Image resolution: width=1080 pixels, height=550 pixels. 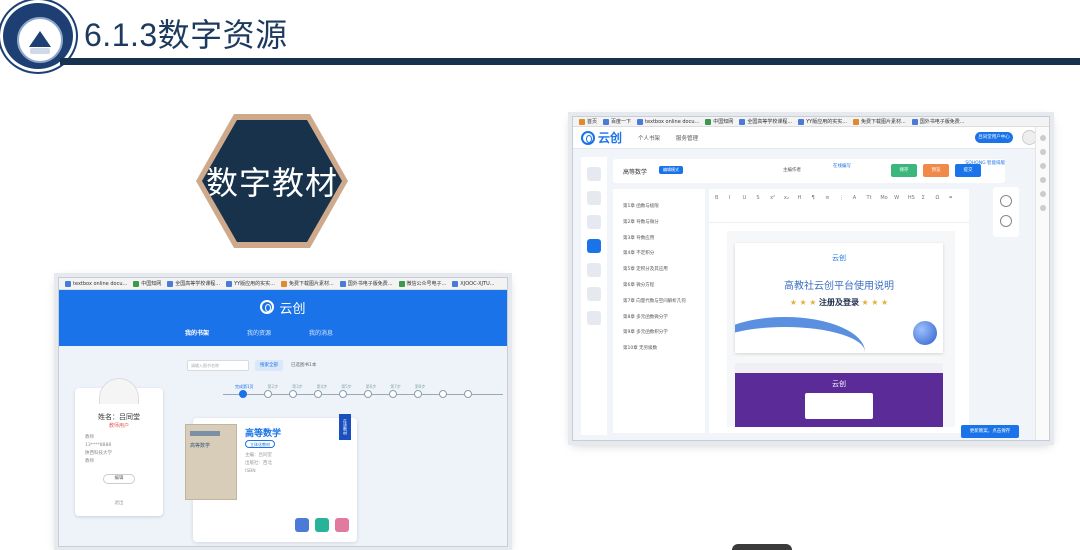 I want to click on format-button: I, so click(x=736, y=208).